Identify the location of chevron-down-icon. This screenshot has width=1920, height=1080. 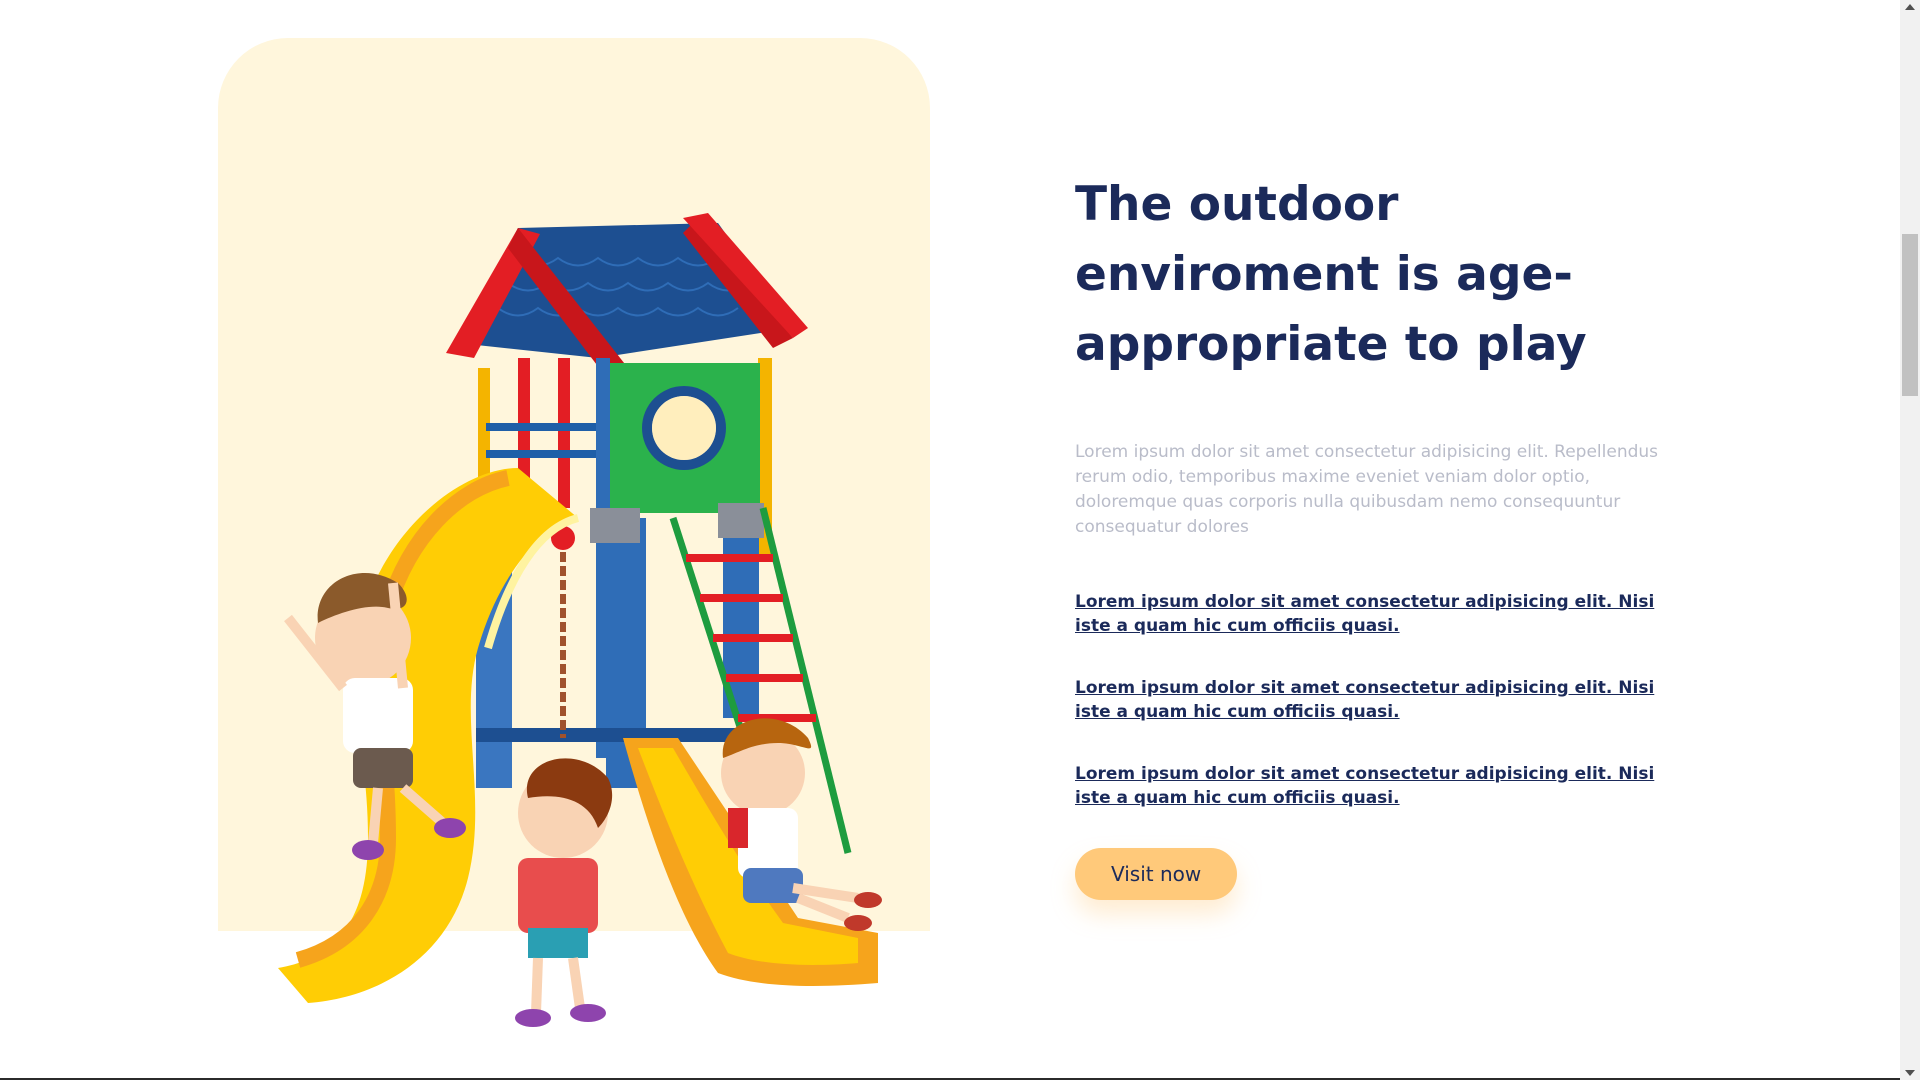
(1910, 1073).